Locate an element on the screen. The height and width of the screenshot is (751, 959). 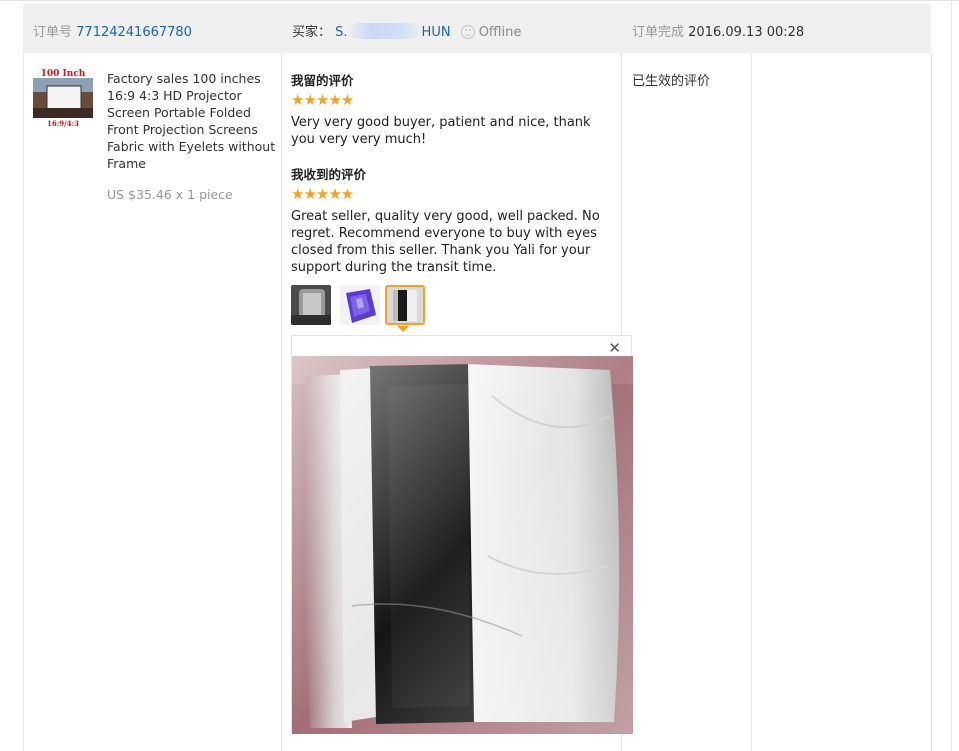
completed-time: 2016.09.13 00:28 is located at coordinates (746, 32).